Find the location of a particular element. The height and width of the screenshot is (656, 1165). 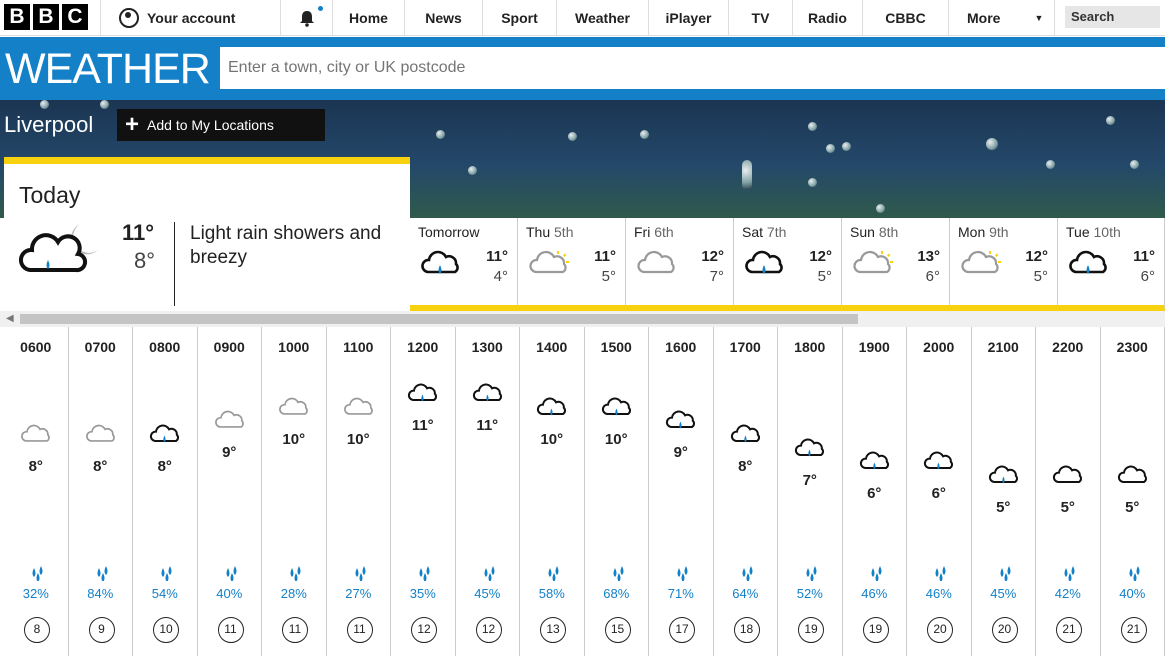

location-search-input is located at coordinates (692, 68).